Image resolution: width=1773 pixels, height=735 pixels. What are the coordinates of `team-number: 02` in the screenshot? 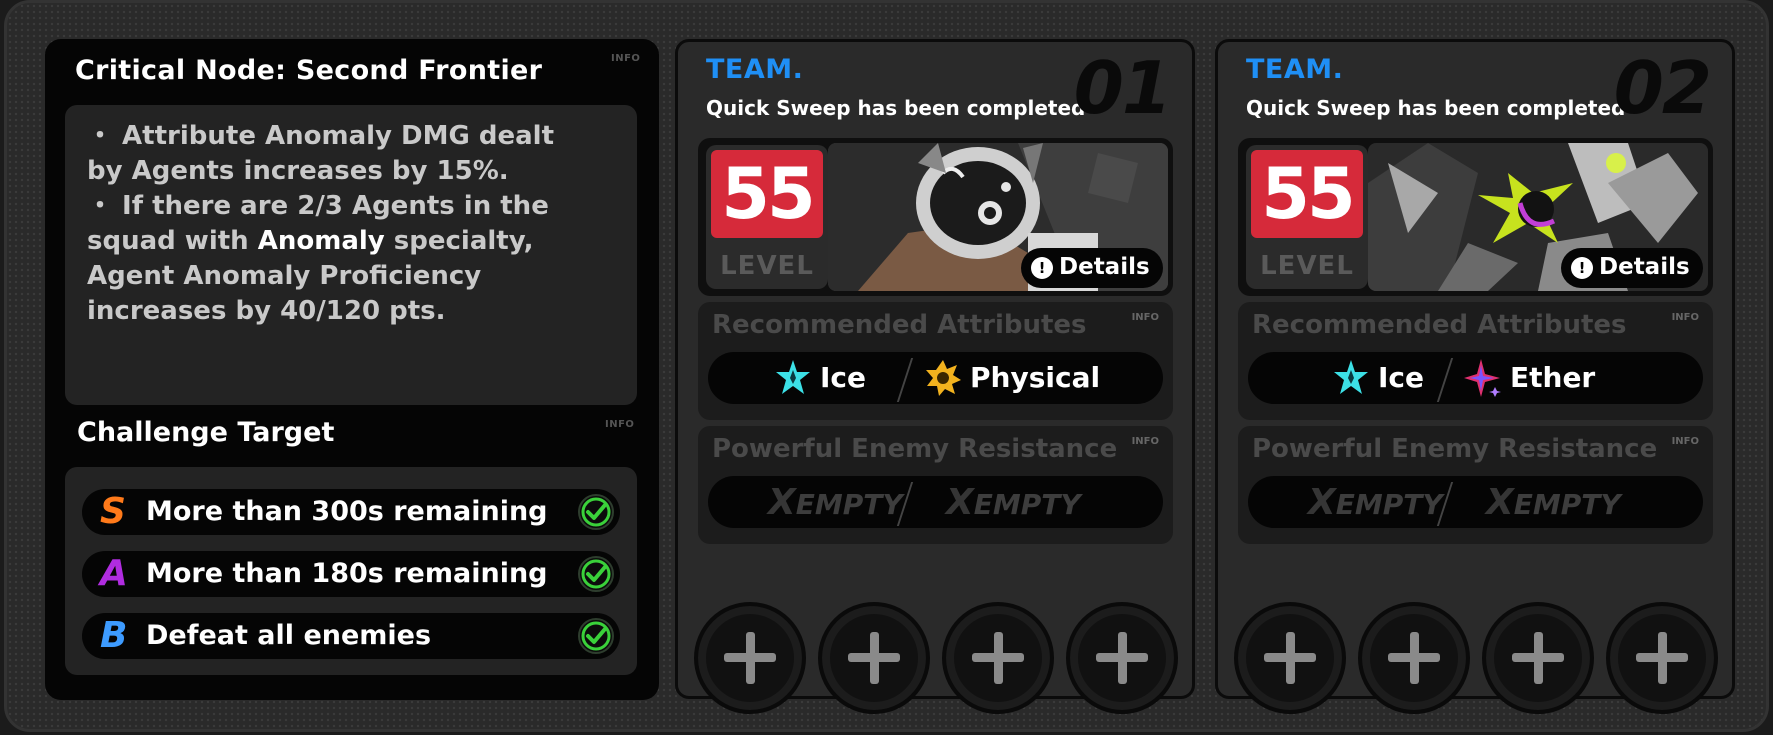 It's located at (1662, 88).